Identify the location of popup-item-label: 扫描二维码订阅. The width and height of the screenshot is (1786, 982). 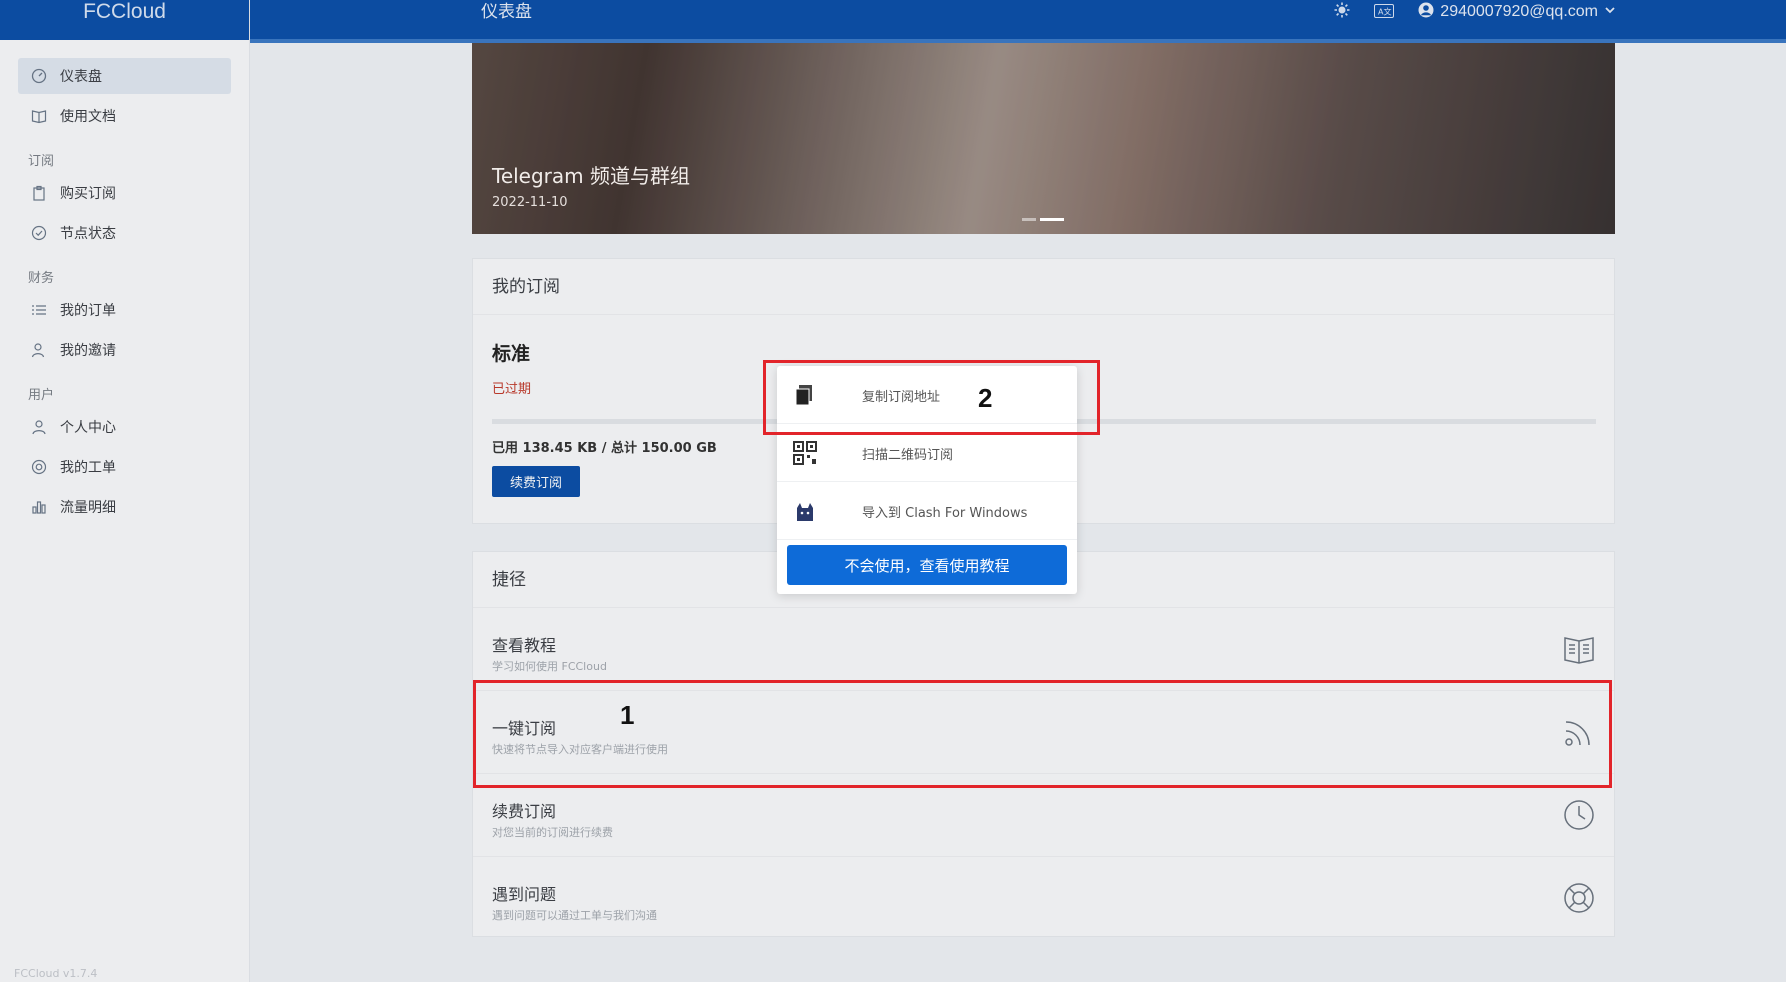
(908, 455).